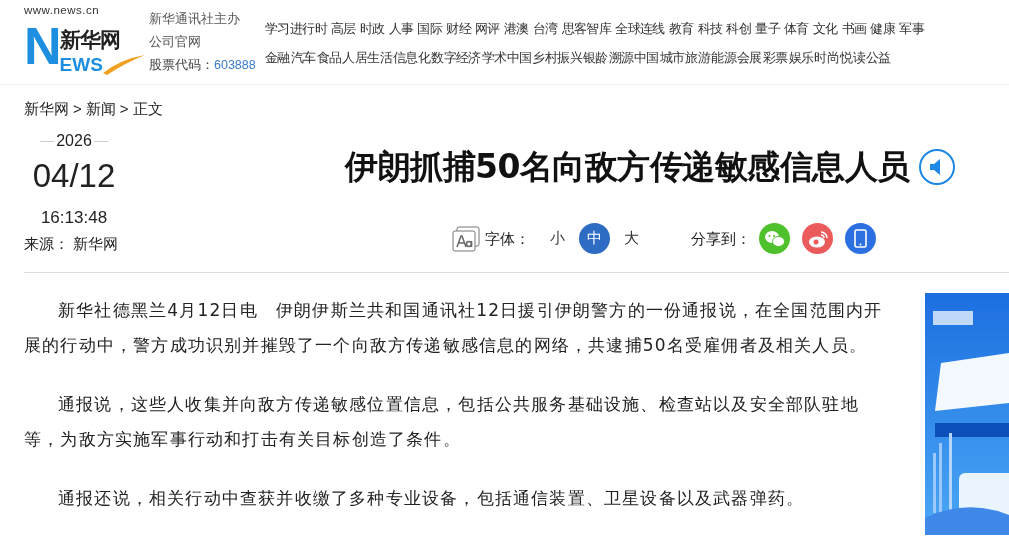 The width and height of the screenshot is (1009, 552). What do you see at coordinates (367, 57) in the screenshot?
I see `nav-link: 人居生活` at bounding box center [367, 57].